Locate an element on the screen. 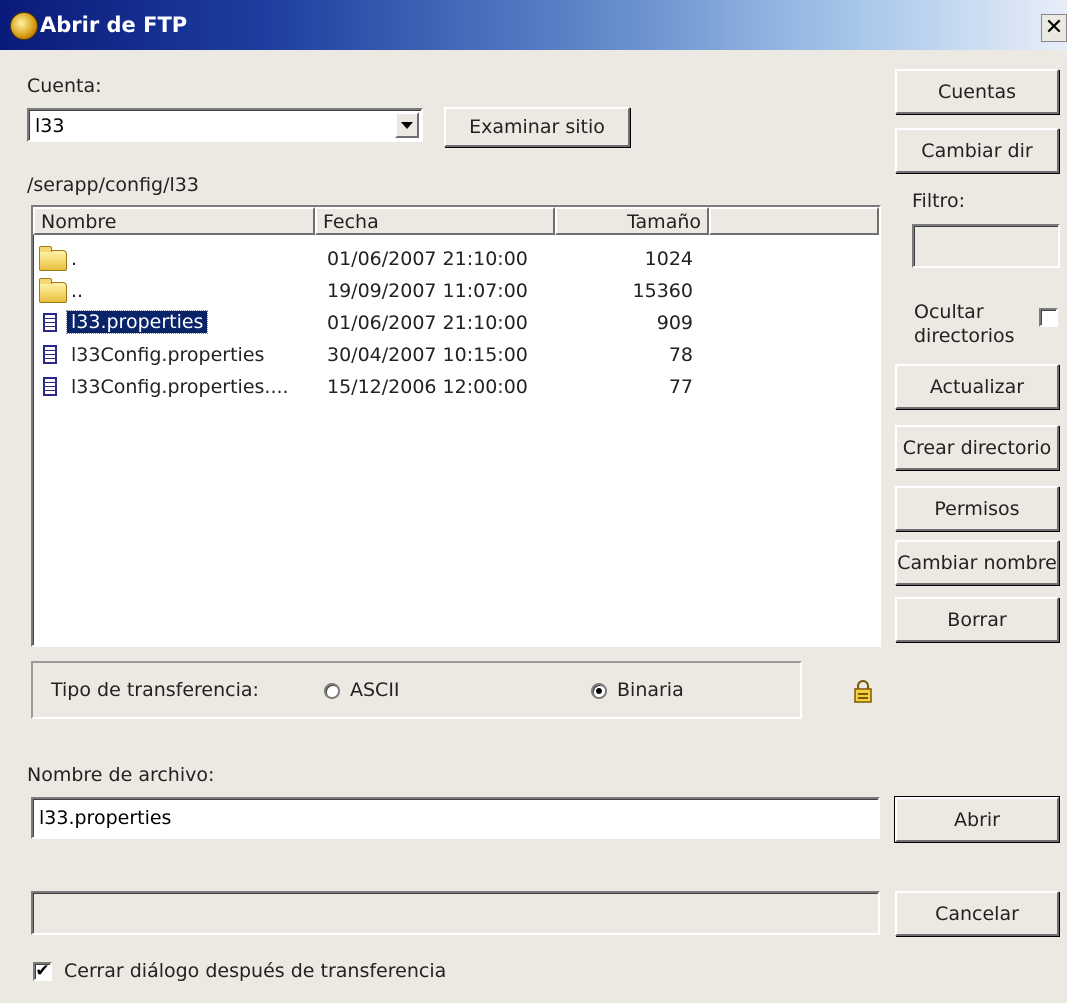  transfer-type-group: Tipo de transferencia: ASCII Binaria is located at coordinates (416, 690).